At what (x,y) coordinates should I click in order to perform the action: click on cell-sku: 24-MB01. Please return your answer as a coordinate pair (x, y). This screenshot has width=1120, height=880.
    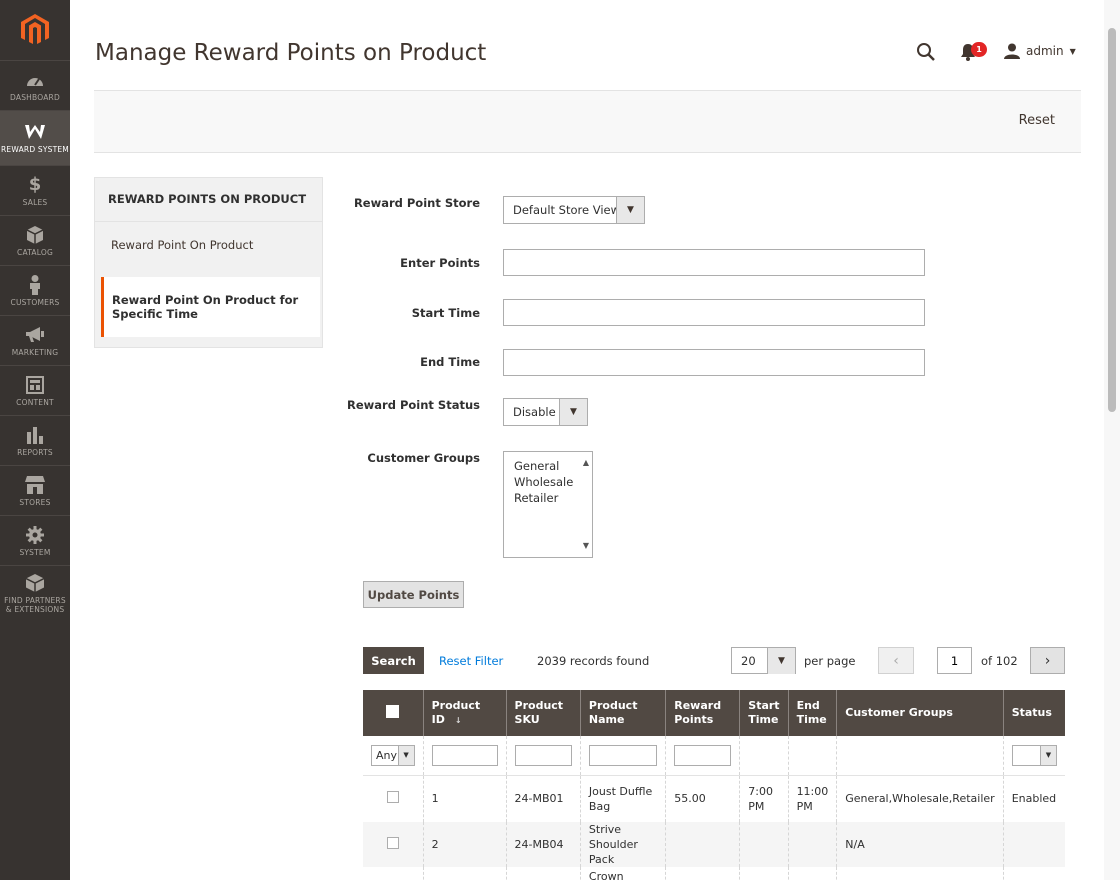
    Looking at the image, I should click on (543, 798).